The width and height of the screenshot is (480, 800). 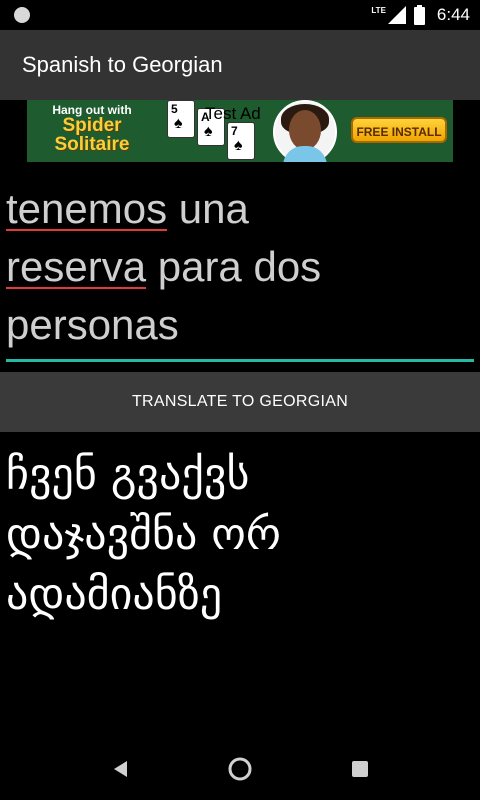 What do you see at coordinates (174, 109) in the screenshot?
I see `card-value: 5` at bounding box center [174, 109].